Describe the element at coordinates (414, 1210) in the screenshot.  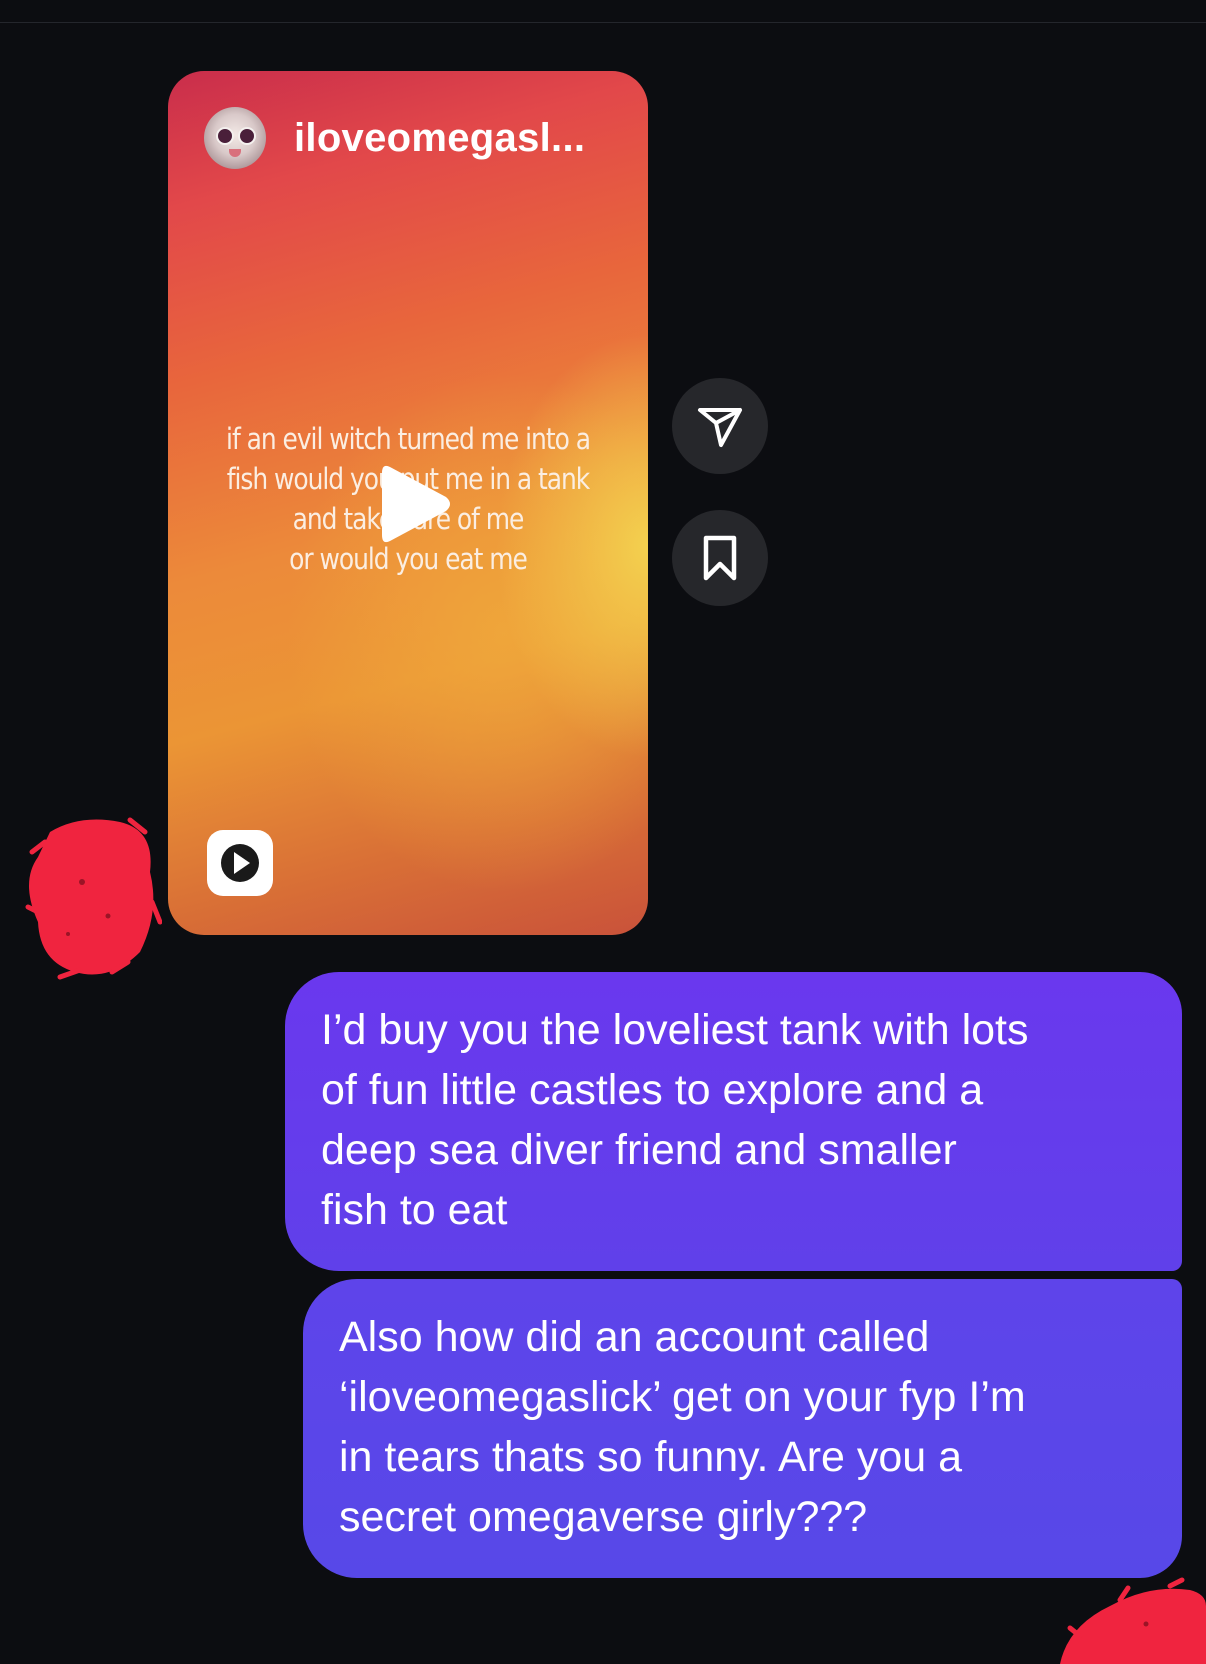
I see `message-line: fish to eat` at that location.